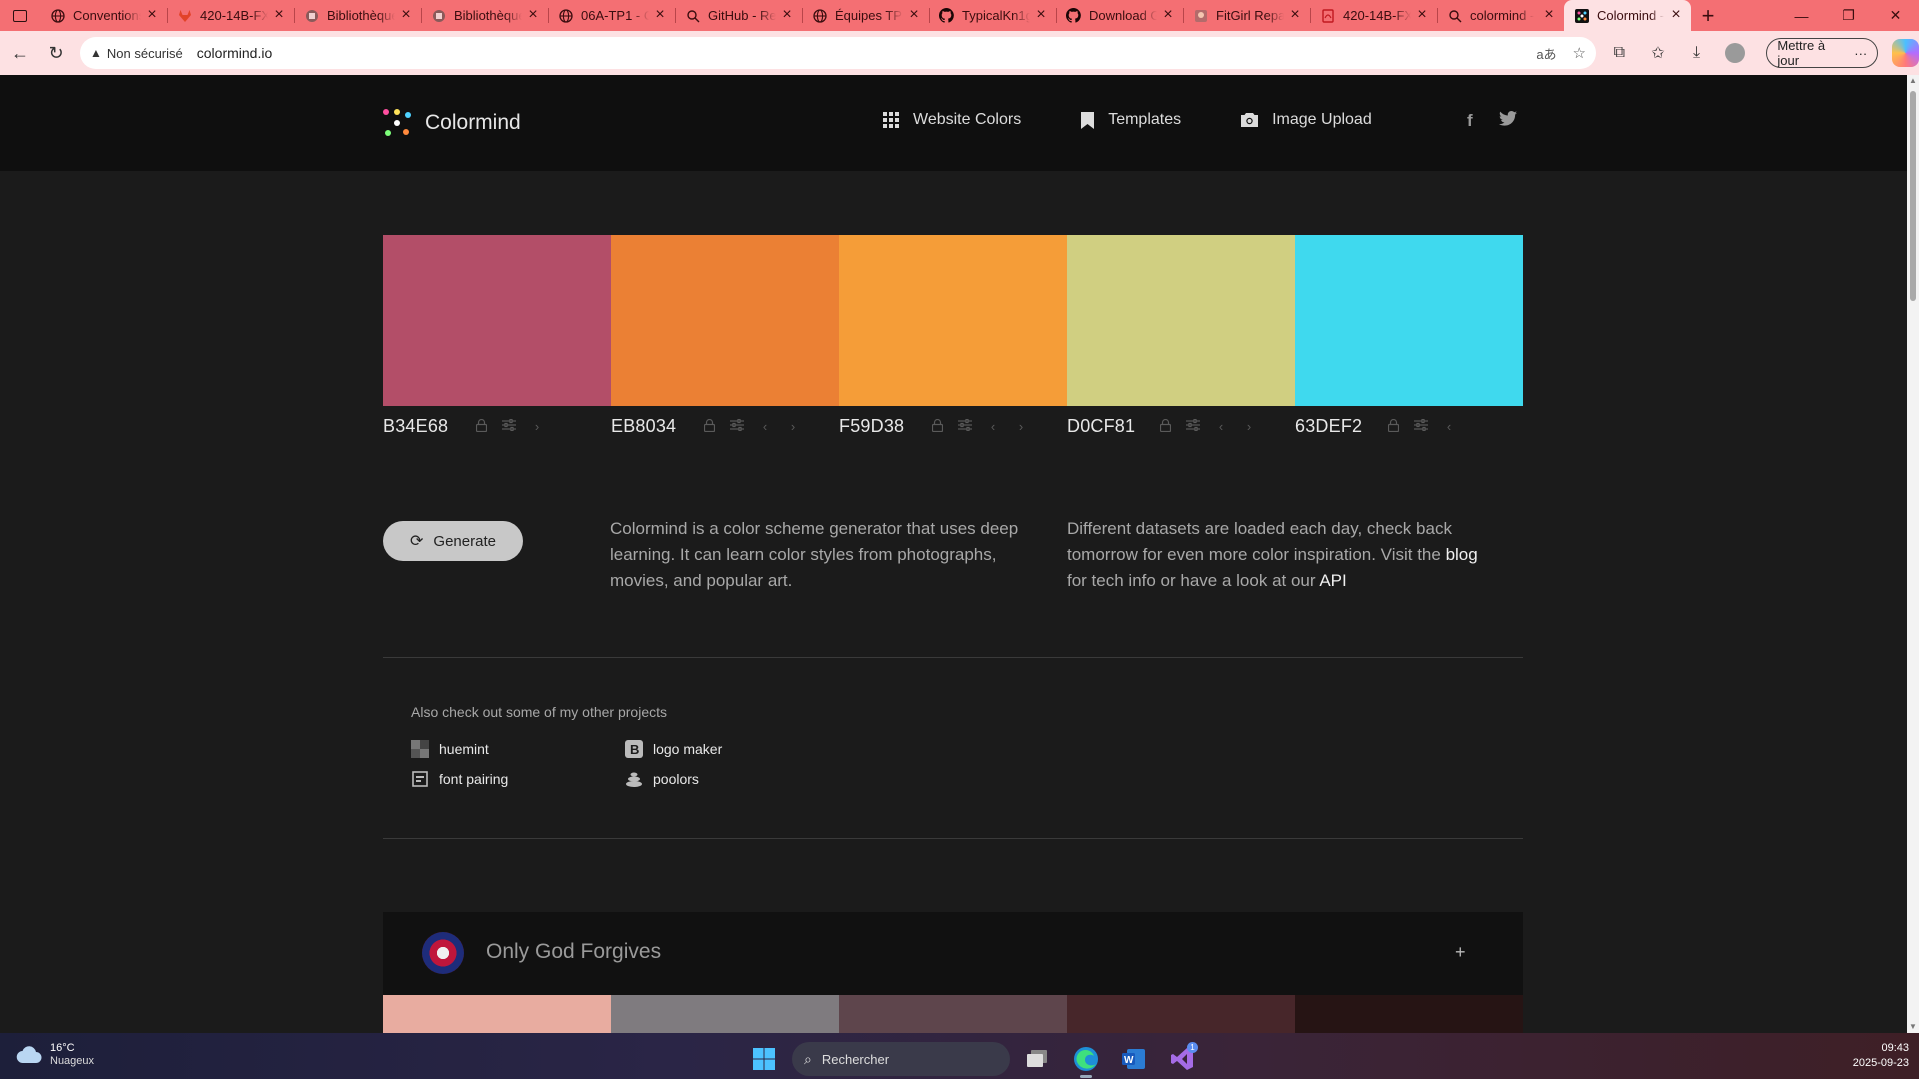 The image size is (1919, 1079). What do you see at coordinates (1708, 15) in the screenshot?
I see `new-tab-button: +` at bounding box center [1708, 15].